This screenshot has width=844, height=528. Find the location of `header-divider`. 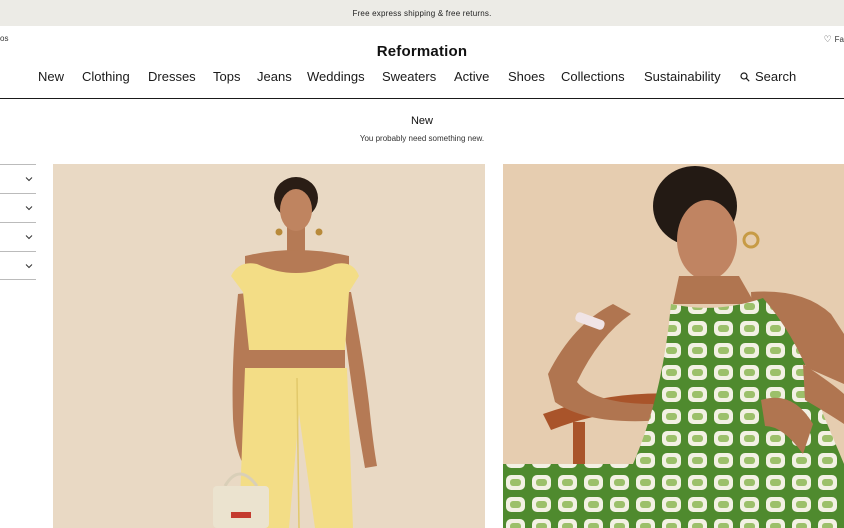

header-divider is located at coordinates (422, 98).